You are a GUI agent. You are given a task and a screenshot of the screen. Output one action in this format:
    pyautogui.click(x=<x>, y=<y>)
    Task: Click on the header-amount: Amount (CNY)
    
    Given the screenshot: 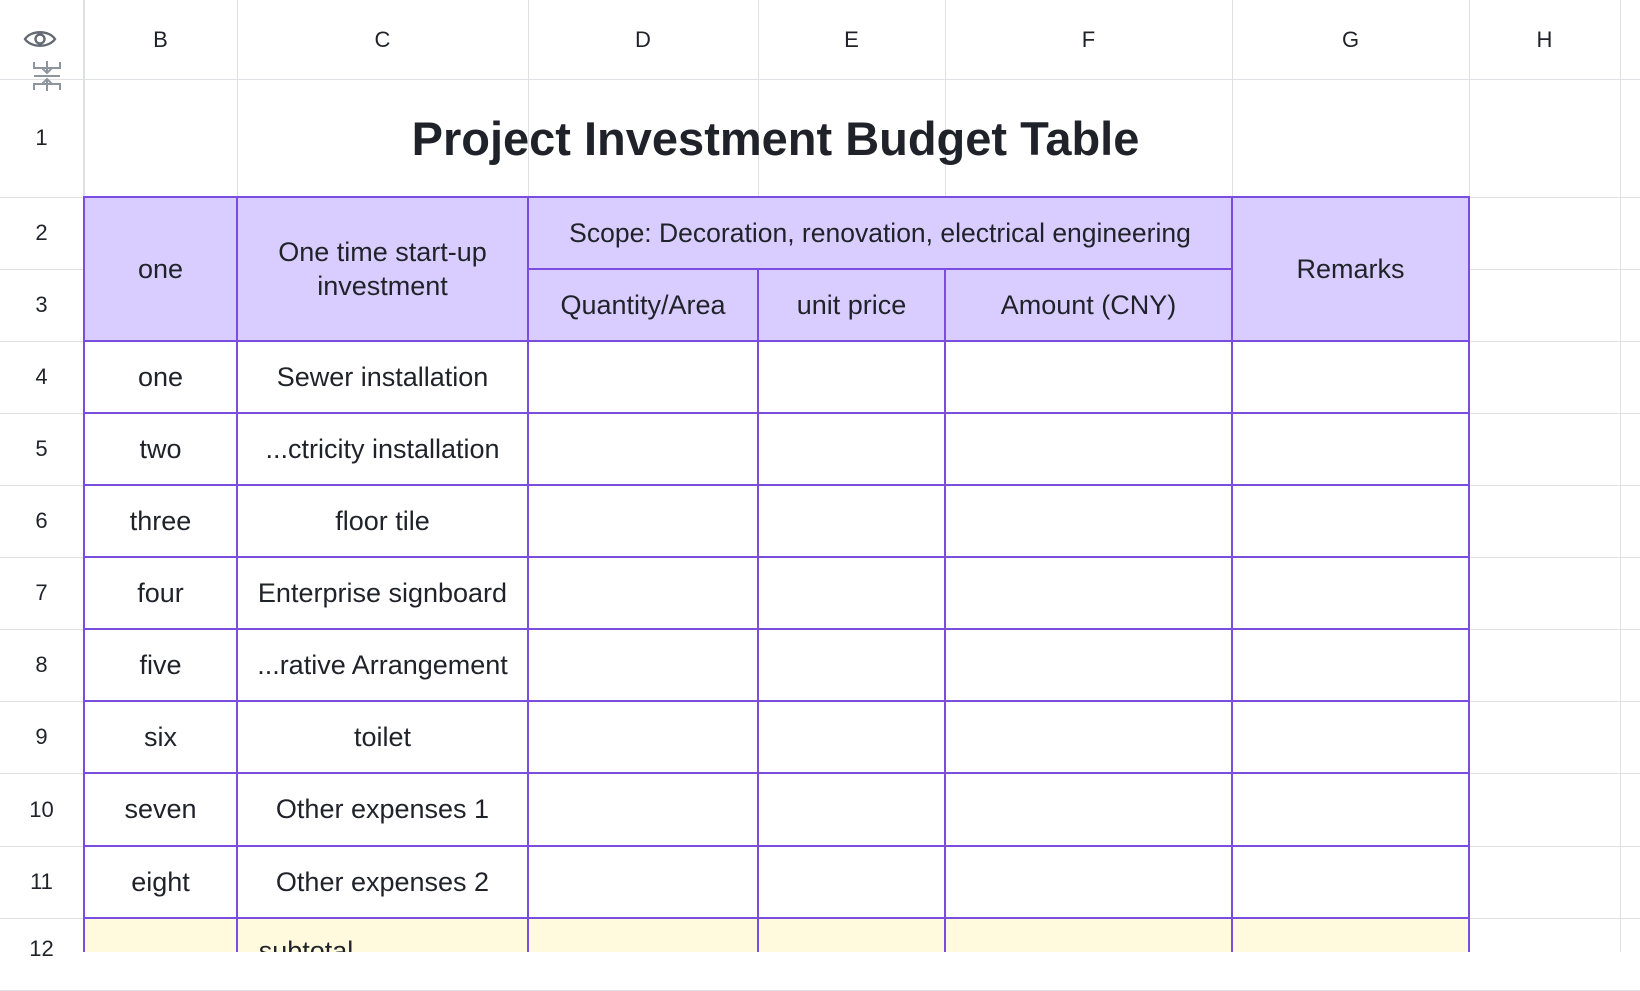 What is the action you would take?
    pyautogui.click(x=1088, y=305)
    